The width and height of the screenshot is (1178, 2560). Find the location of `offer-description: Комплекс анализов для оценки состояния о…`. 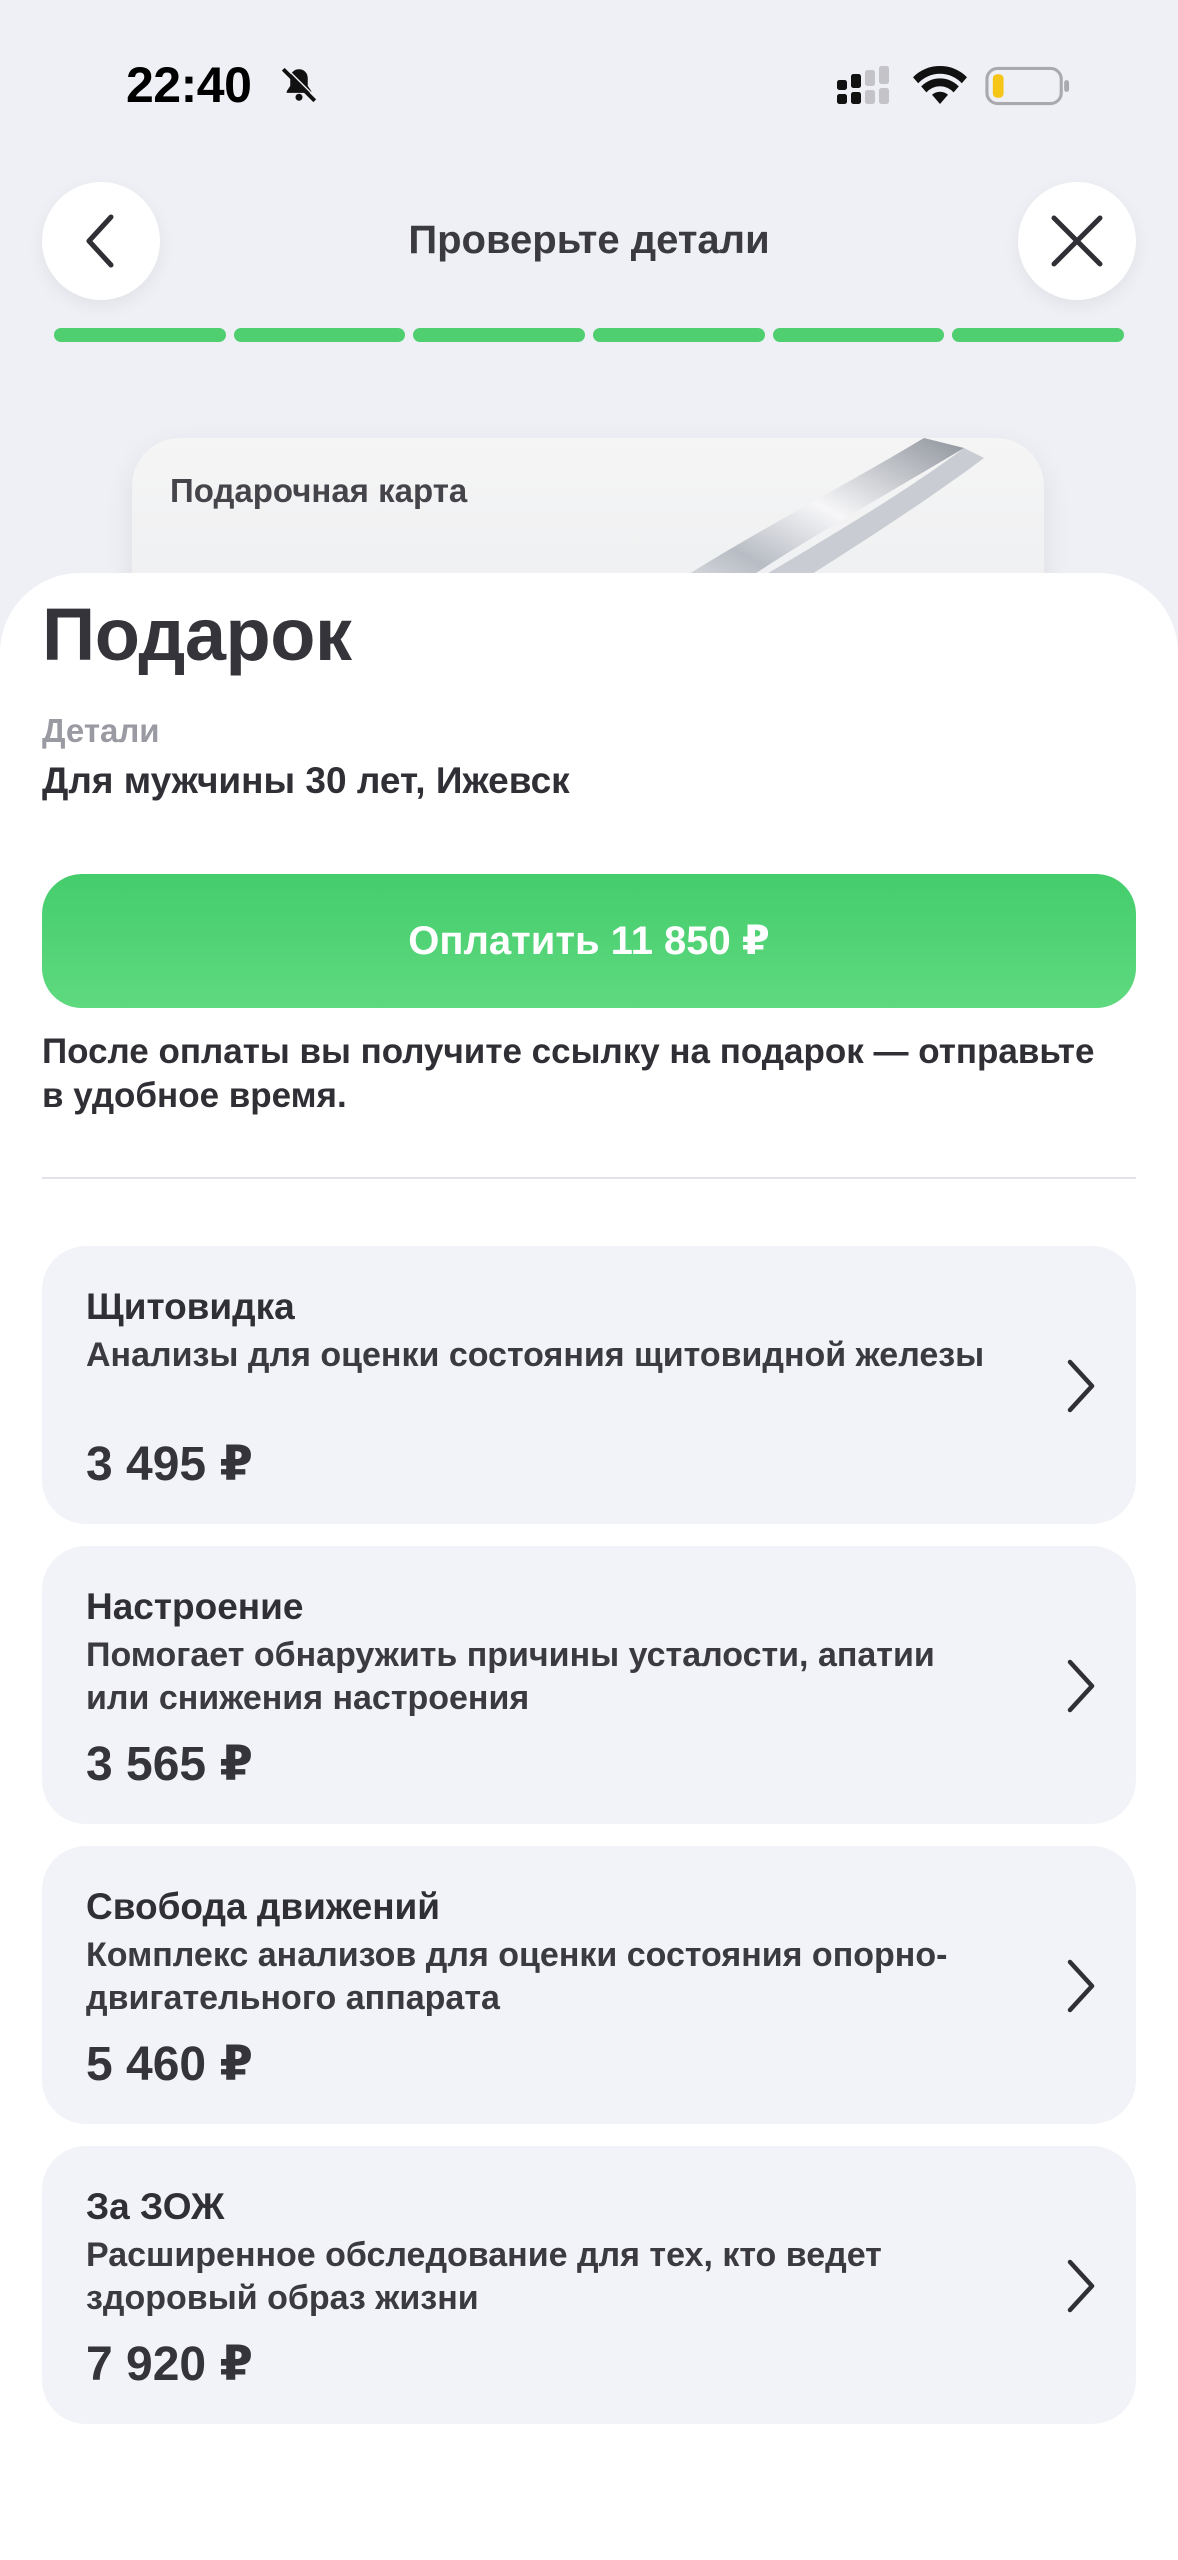

offer-description: Комплекс анализов для оценки состояния о… is located at coordinates (517, 1976).